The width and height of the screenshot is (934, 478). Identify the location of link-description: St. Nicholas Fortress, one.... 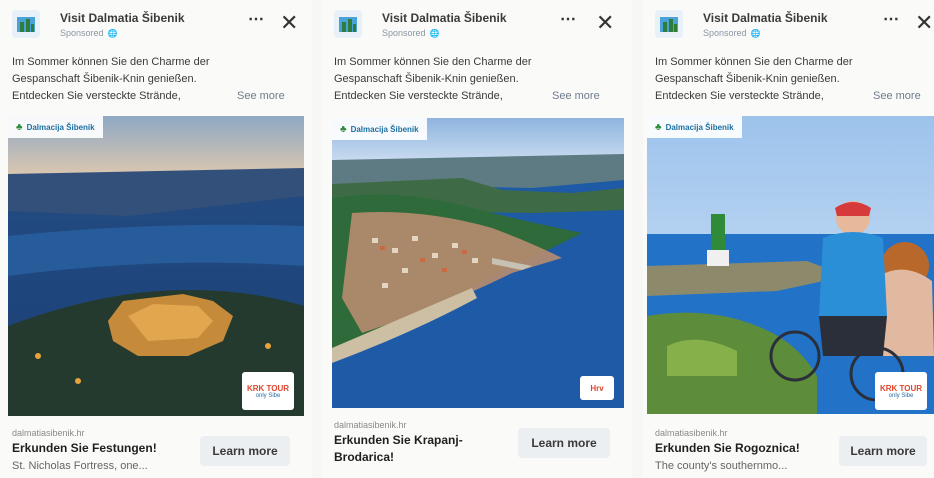
(80, 466).